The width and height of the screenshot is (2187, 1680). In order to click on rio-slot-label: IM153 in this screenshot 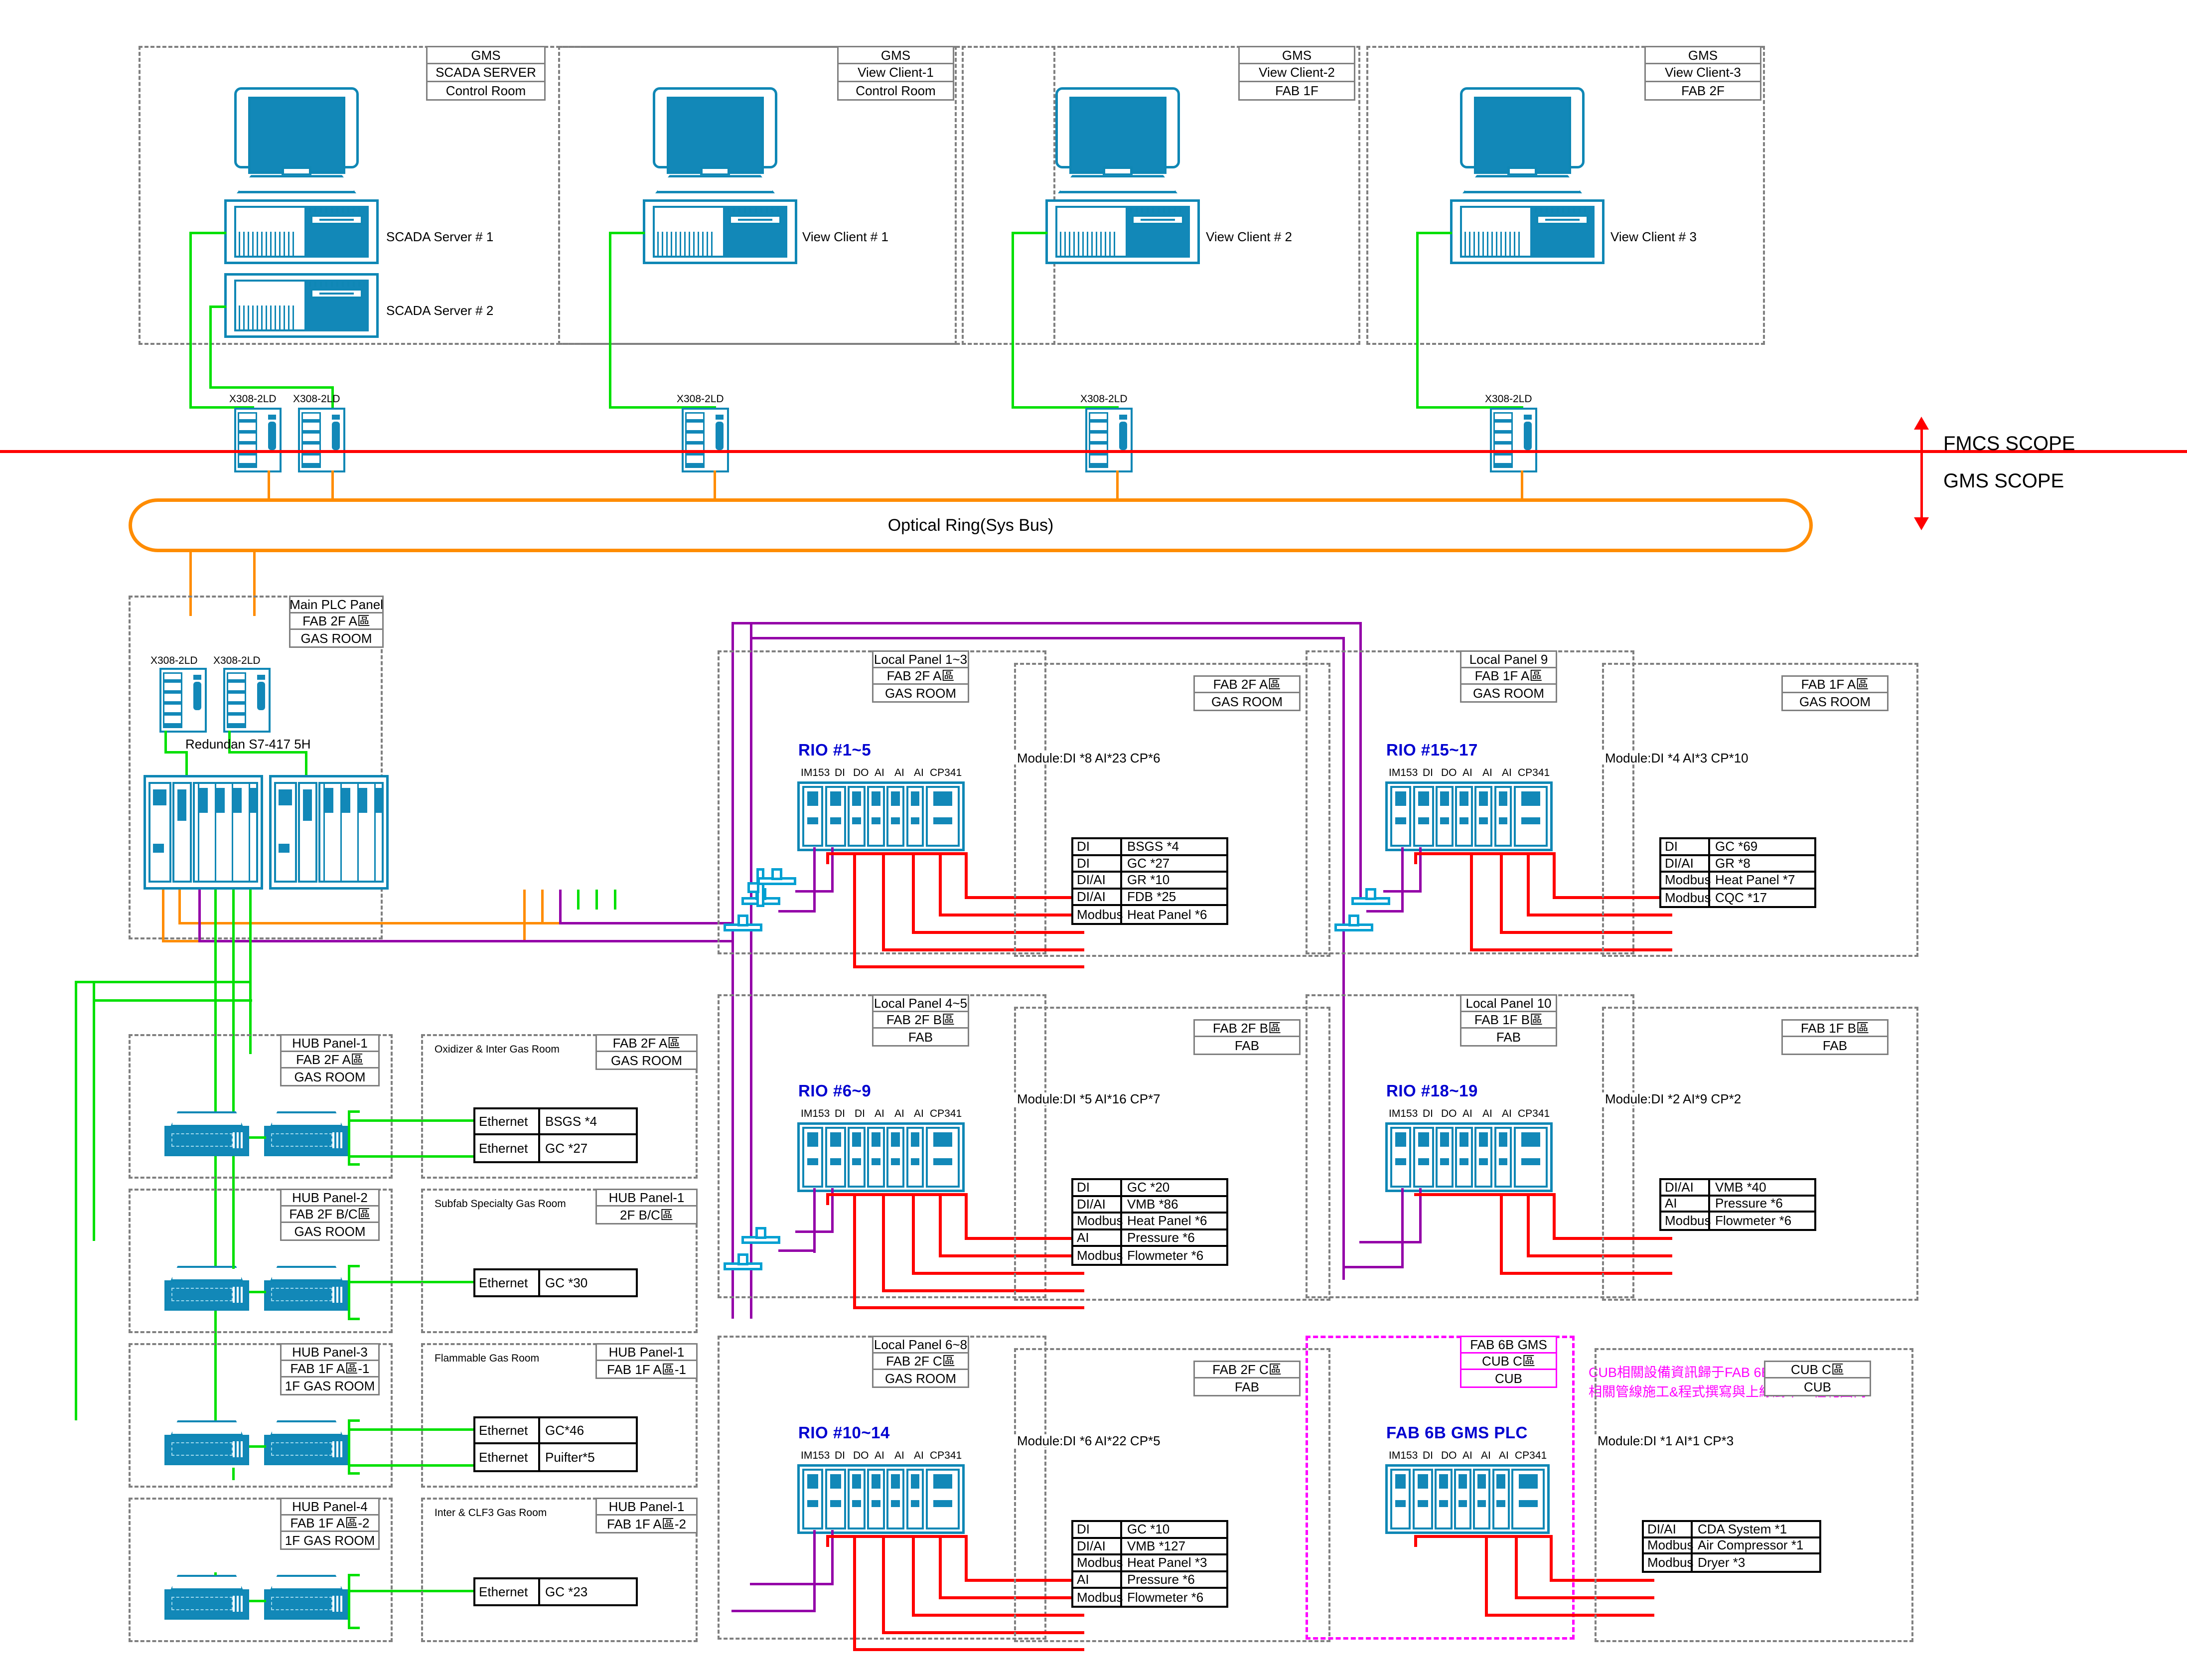, I will do `click(1403, 772)`.